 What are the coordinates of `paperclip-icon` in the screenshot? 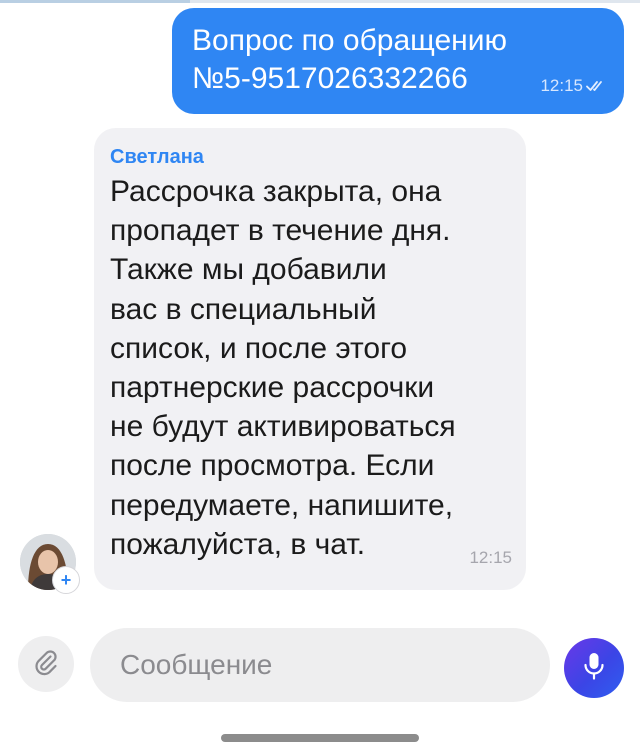 It's located at (46, 664).